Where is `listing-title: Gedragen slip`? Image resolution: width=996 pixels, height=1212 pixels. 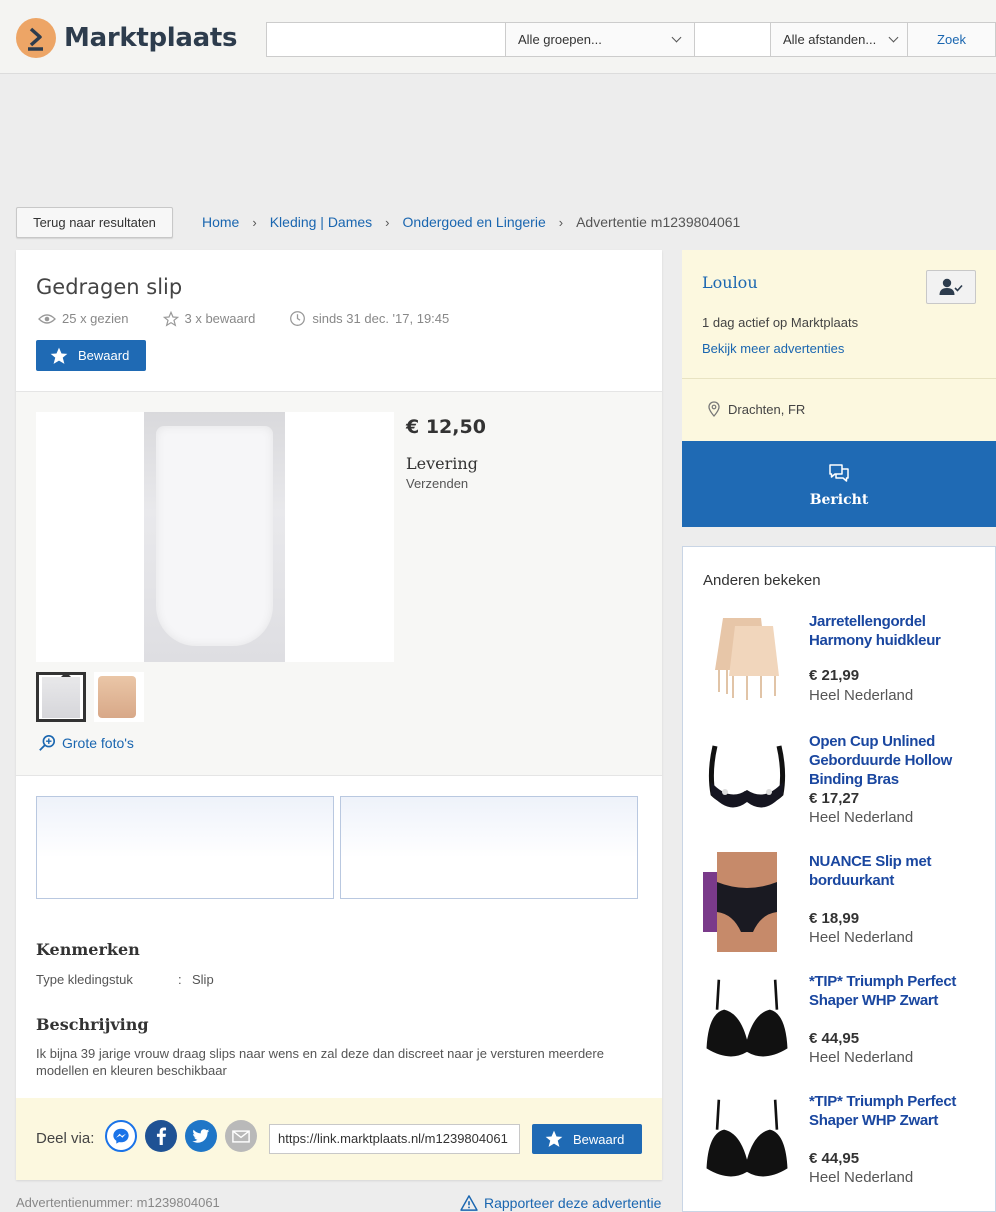 listing-title: Gedragen slip is located at coordinates (109, 287).